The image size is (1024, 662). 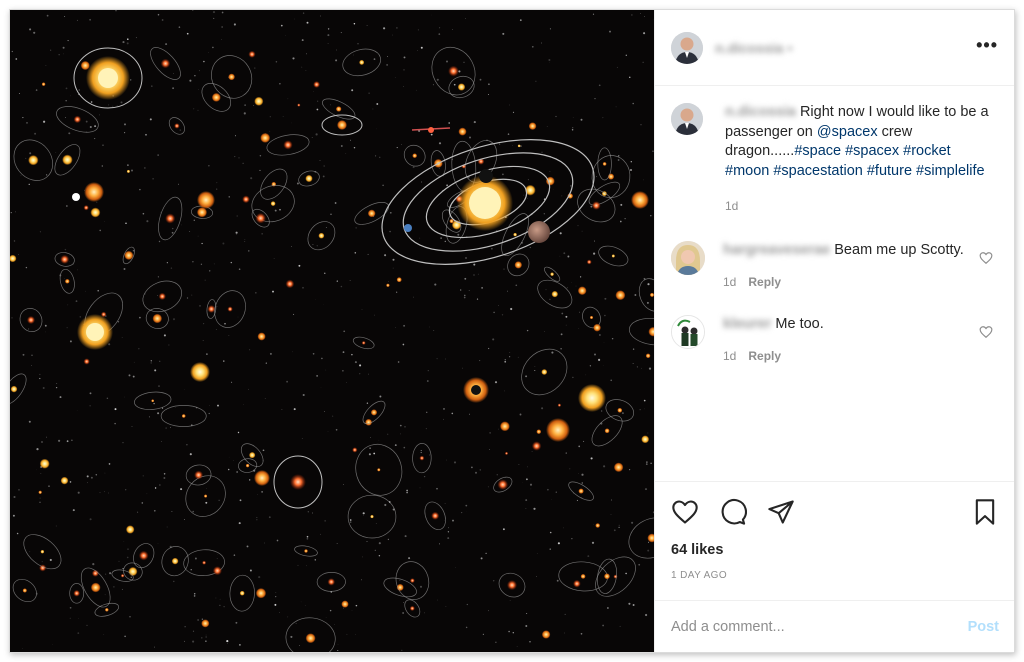 I want to click on likes-count: 64 likes, so click(x=835, y=550).